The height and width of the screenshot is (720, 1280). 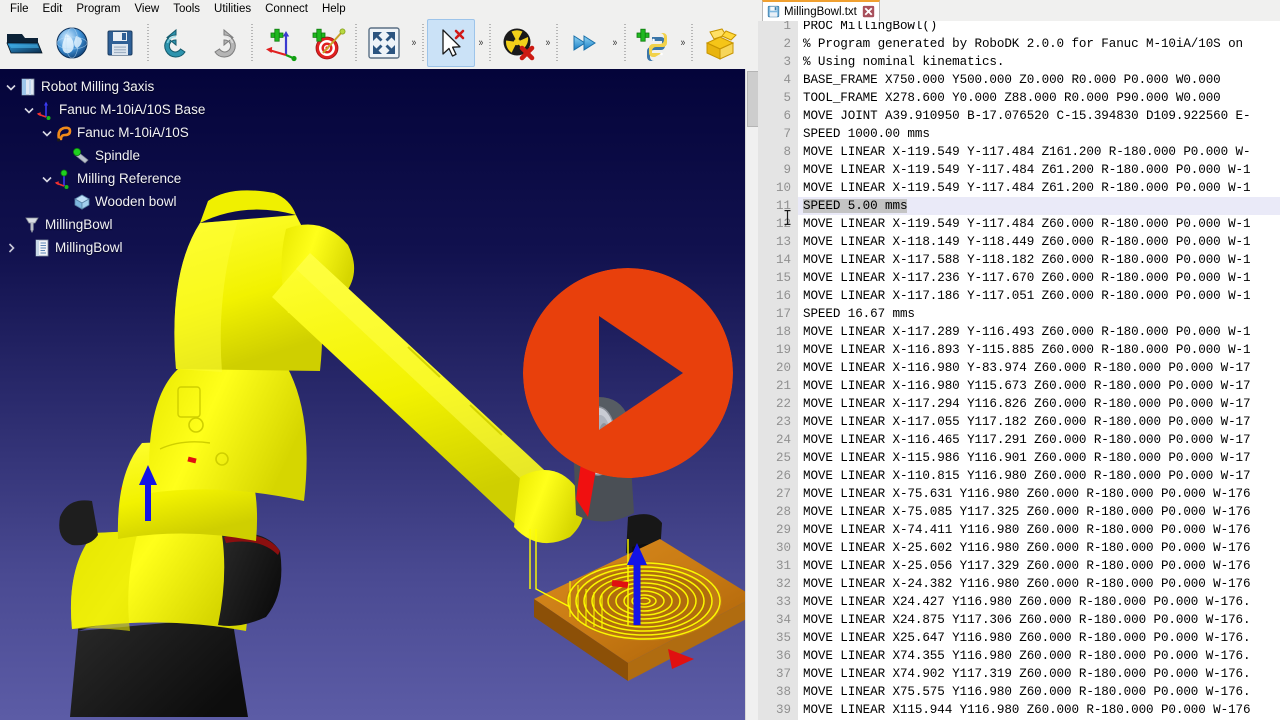 What do you see at coordinates (481, 43) in the screenshot?
I see `toolbar-overflow-2: »` at bounding box center [481, 43].